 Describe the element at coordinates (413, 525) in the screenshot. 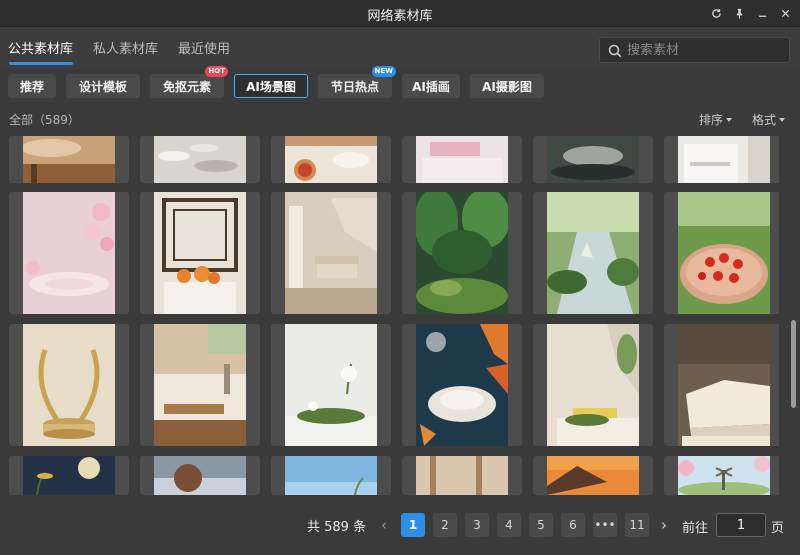

I see `page-button-1: 1` at that location.